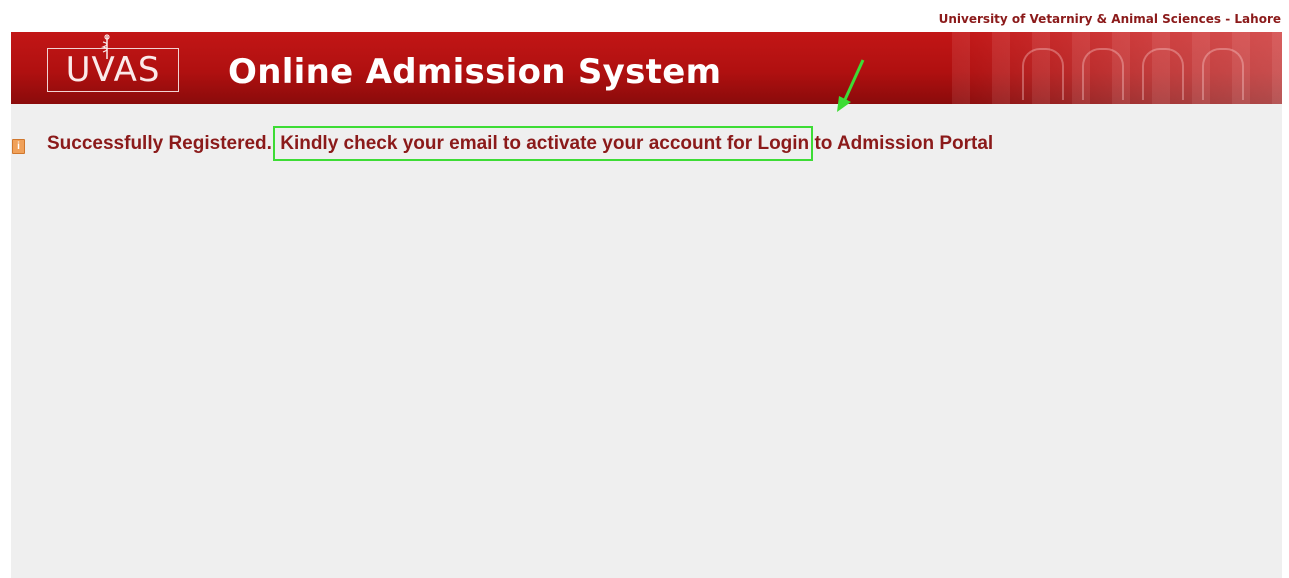  Describe the element at coordinates (18, 146) in the screenshot. I see `info-icon: i` at that location.